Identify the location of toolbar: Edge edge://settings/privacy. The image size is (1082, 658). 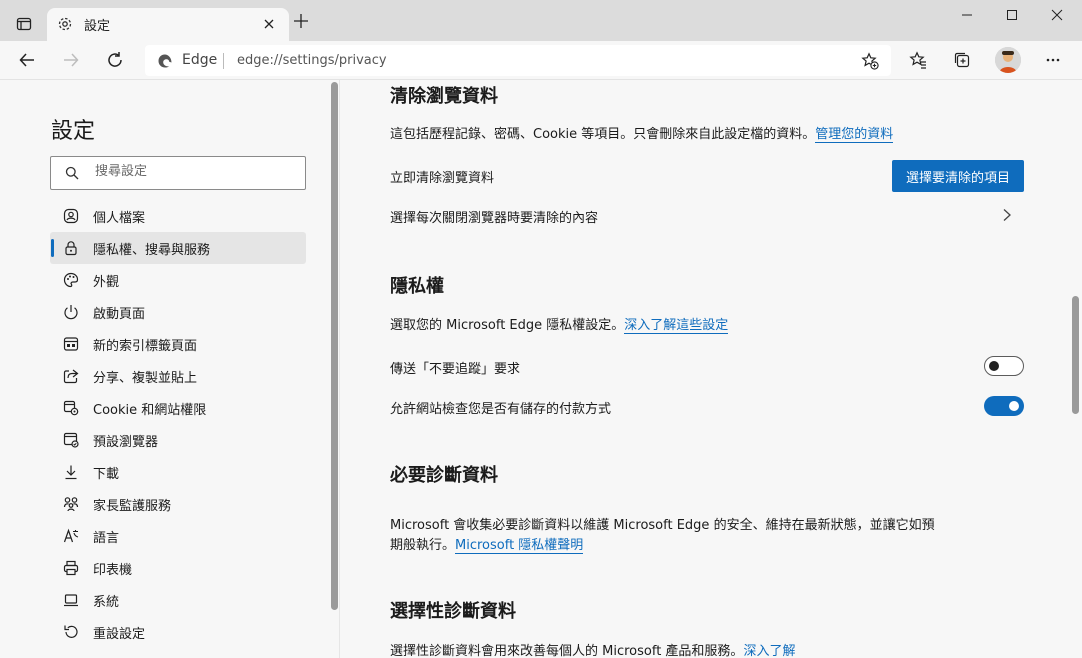
(541, 60).